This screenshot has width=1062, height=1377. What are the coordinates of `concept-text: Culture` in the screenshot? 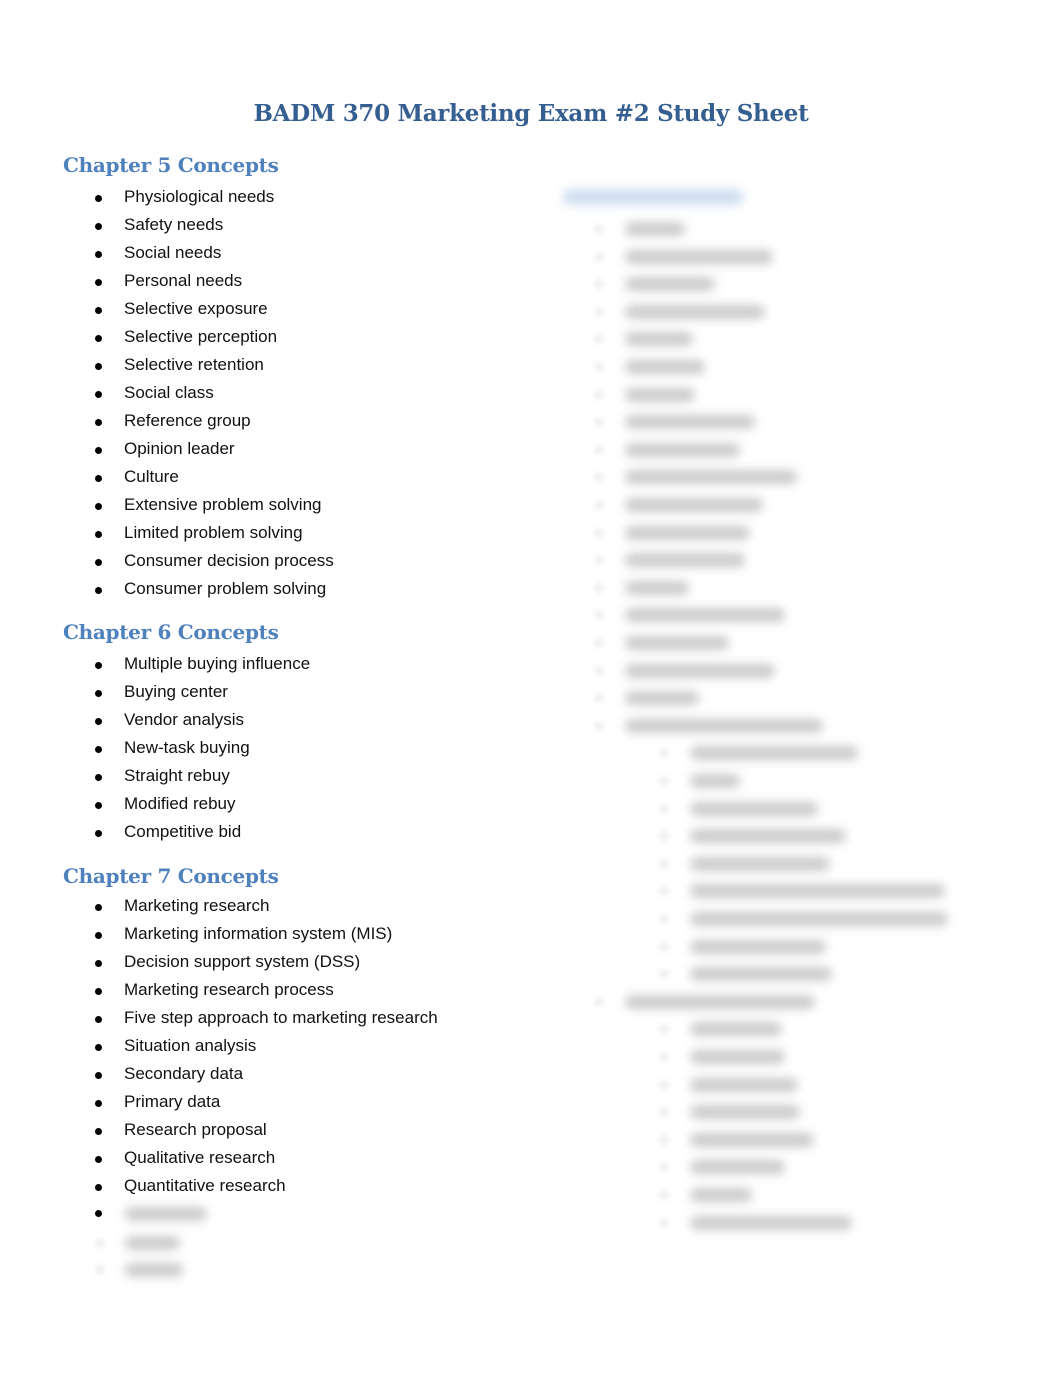 It's located at (151, 476).